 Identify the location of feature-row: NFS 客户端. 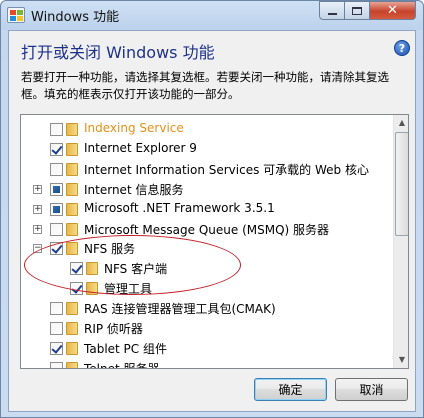
(207, 268).